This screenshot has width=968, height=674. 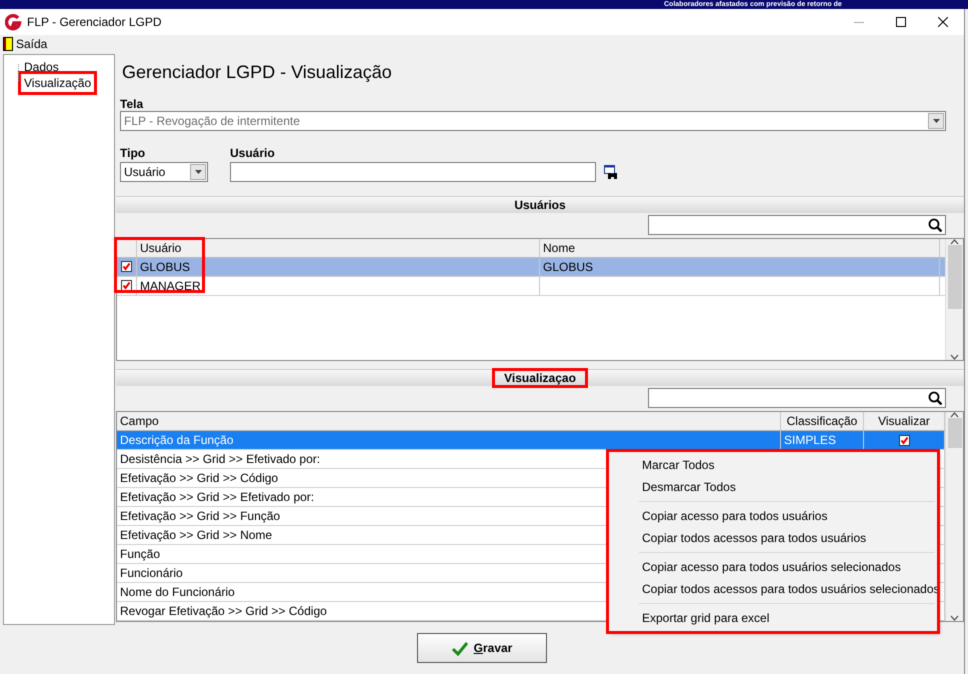 What do you see at coordinates (460, 648) in the screenshot?
I see `checkmark-icon` at bounding box center [460, 648].